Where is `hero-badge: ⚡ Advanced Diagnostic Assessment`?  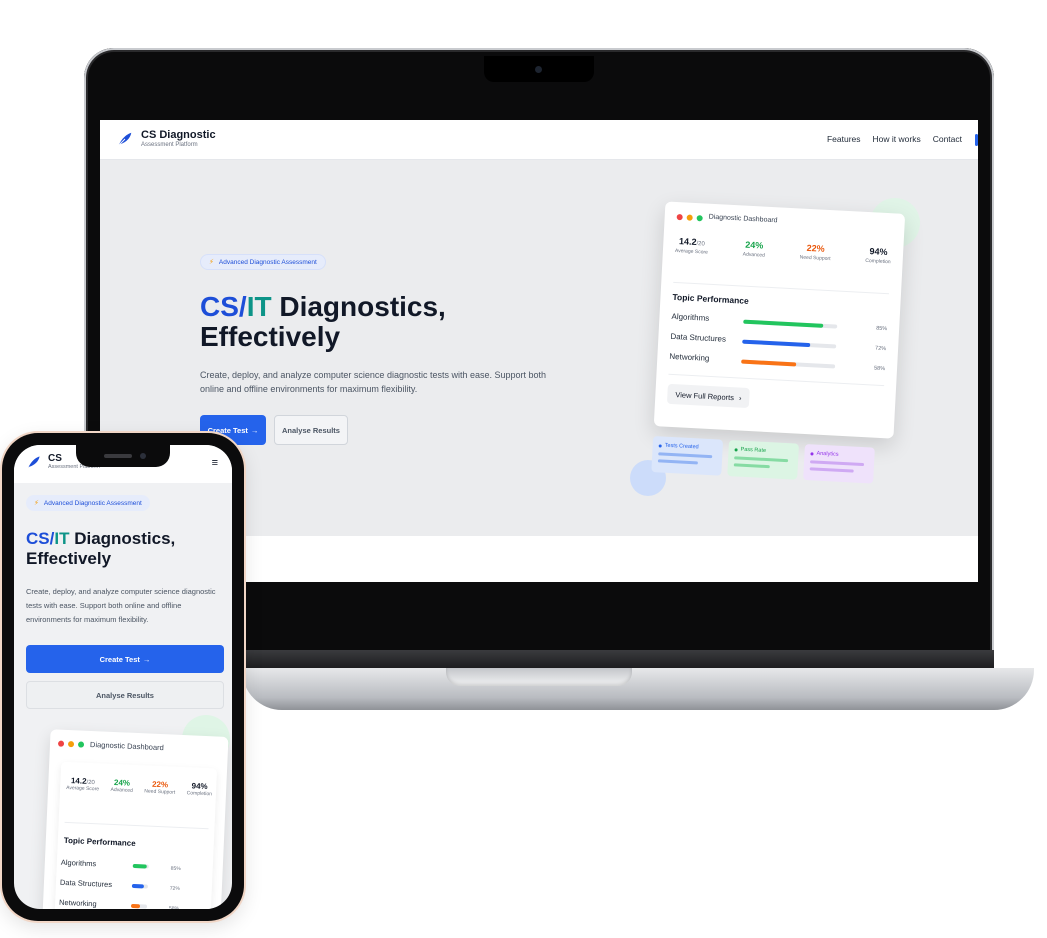
hero-badge: ⚡ Advanced Diagnostic Assessment is located at coordinates (263, 262).